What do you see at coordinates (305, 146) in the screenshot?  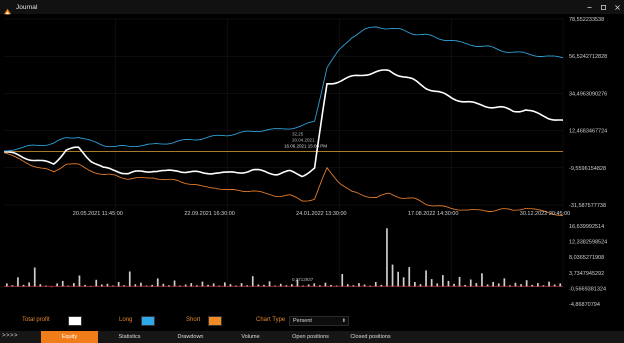 I see `crosshair-label: 16.06.2021 15:00 PM` at bounding box center [305, 146].